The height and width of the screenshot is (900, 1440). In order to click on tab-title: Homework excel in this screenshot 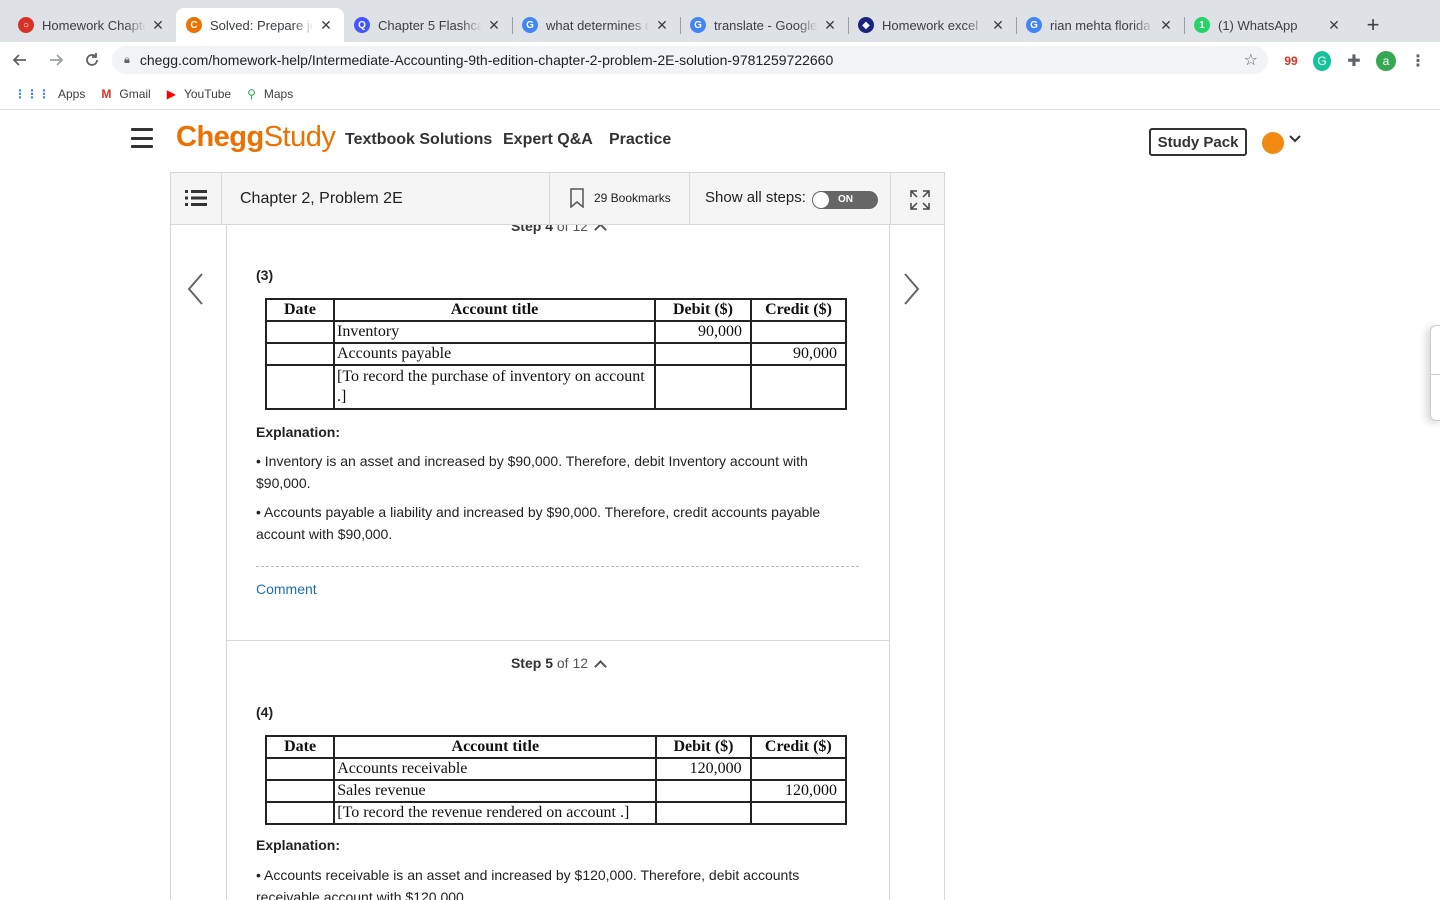, I will do `click(930, 25)`.